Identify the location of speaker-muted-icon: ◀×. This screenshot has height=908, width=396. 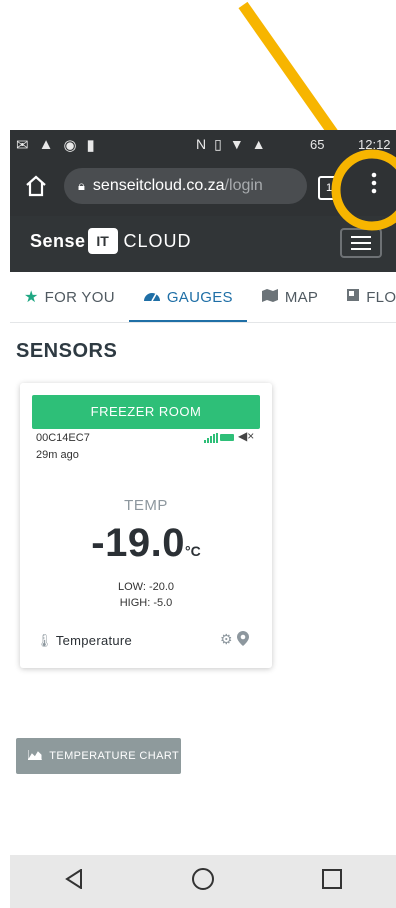
(246, 436).